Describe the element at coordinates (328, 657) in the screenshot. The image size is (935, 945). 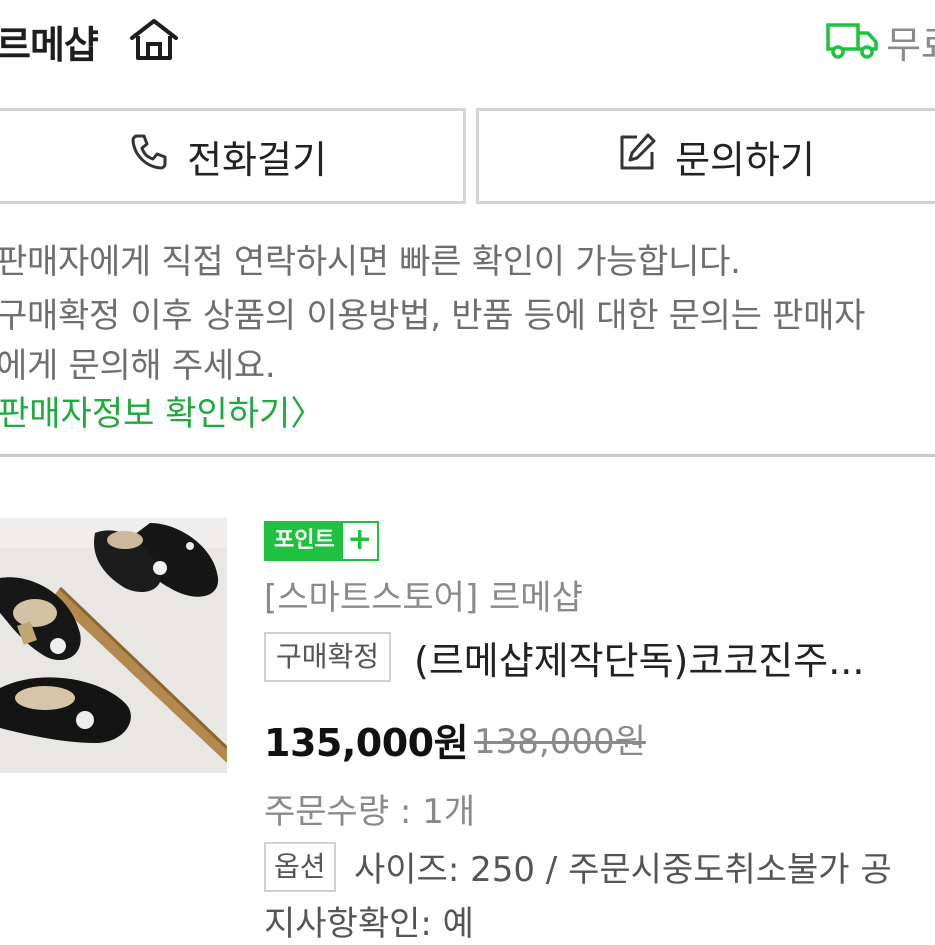
I see `status-badge: 구매확정` at that location.